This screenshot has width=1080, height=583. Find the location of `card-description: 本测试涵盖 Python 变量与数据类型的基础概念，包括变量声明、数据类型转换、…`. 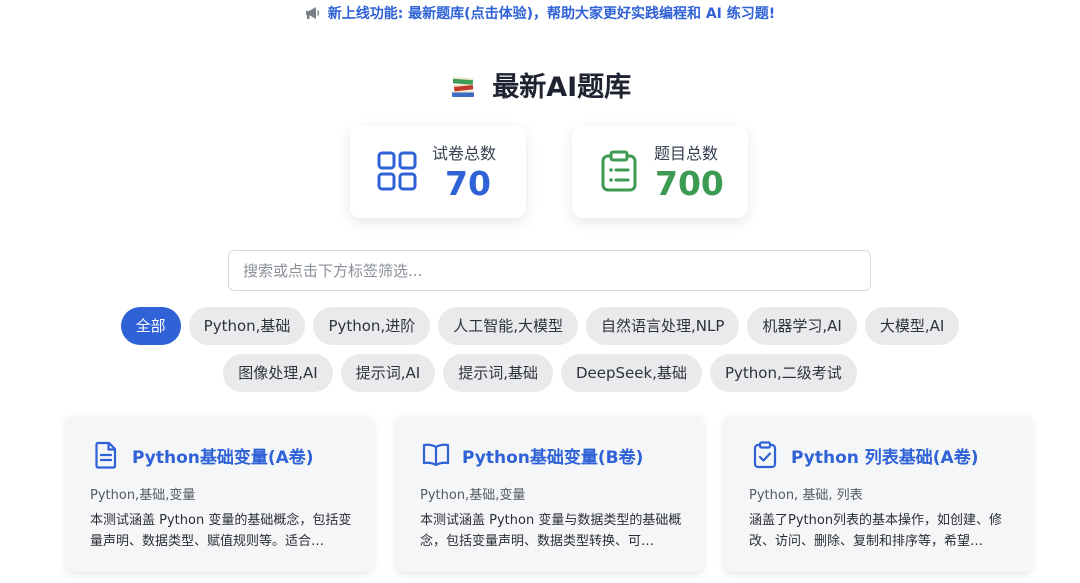

card-description: 本测试涵盖 Python 变量与数据类型的基础概念，包括变量声明、数据类型转换、… is located at coordinates (551, 531).